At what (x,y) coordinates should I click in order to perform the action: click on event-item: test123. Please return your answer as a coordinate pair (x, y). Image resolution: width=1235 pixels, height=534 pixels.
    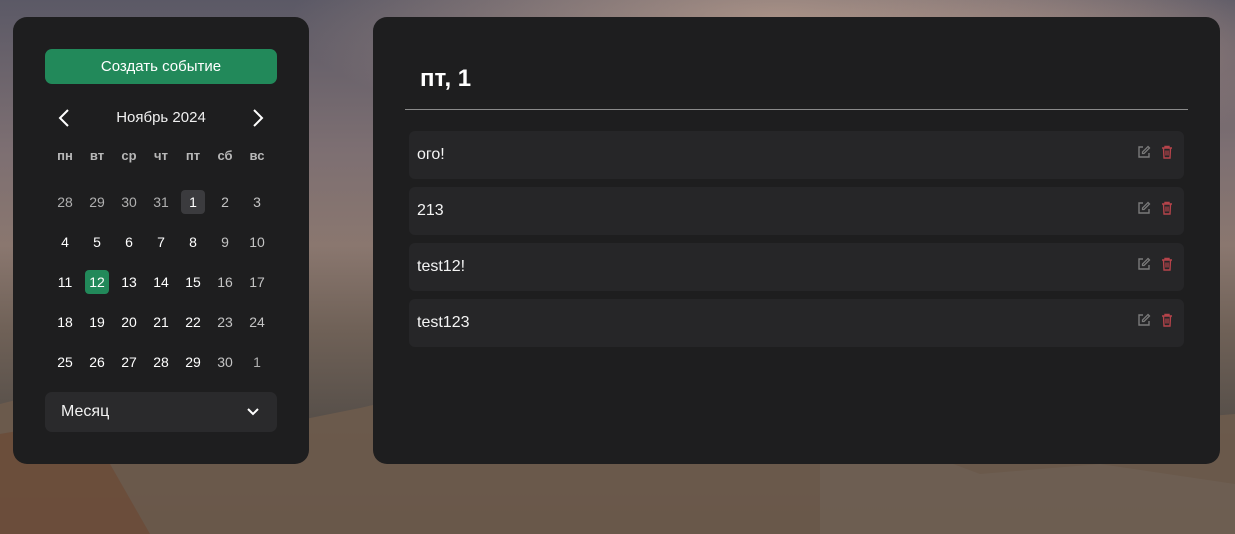
    Looking at the image, I should click on (796, 323).